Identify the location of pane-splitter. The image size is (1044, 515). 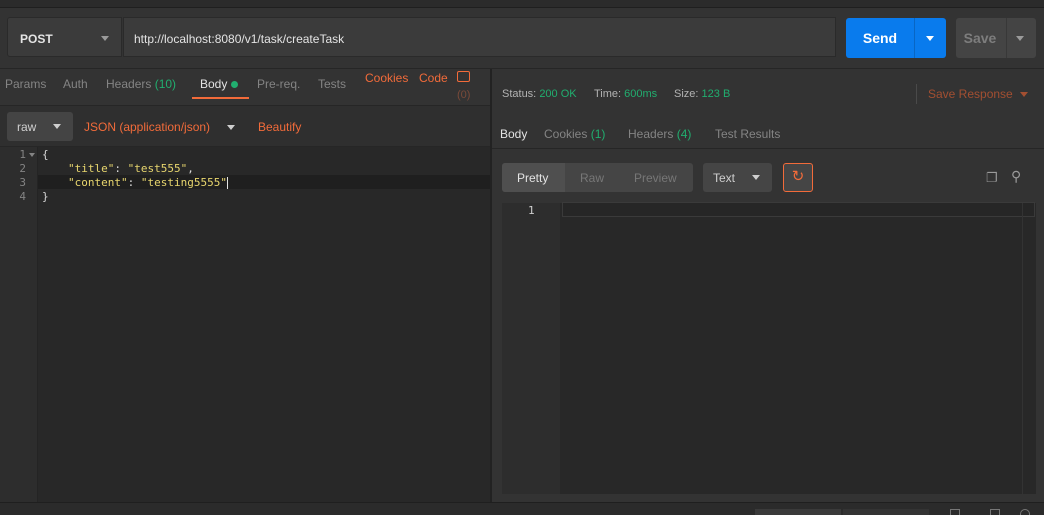
(491, 292).